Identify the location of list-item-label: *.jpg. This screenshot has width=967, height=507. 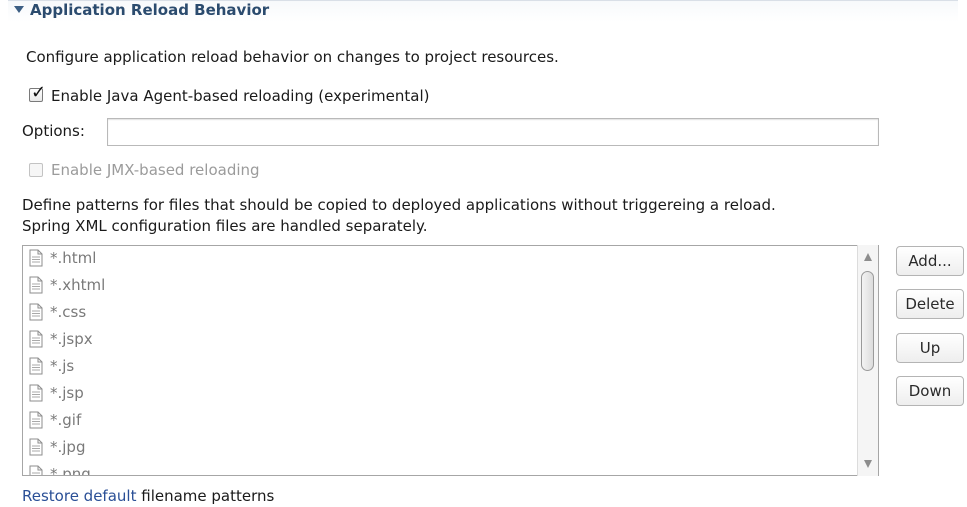
(68, 447).